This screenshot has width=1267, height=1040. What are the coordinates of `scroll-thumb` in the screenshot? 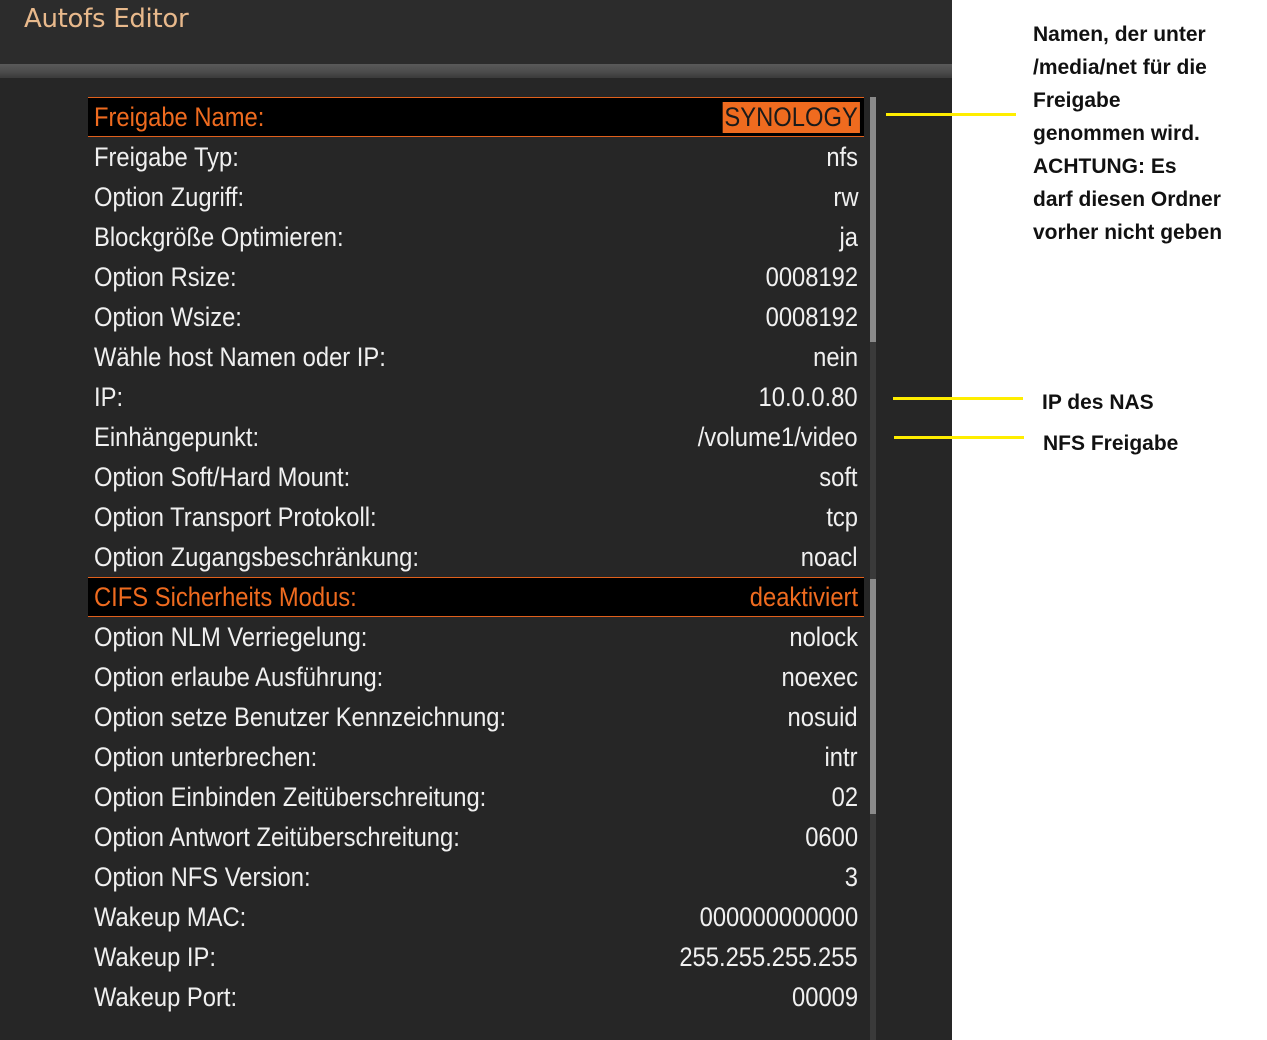 It's located at (873, 219).